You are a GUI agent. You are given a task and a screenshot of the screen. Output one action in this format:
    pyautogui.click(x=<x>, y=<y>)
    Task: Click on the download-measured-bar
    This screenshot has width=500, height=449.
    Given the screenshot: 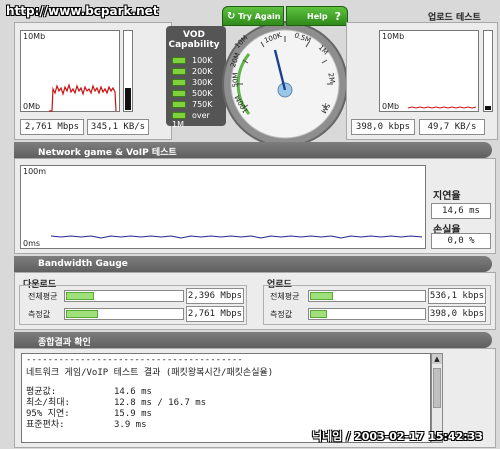 What is the action you would take?
    pyautogui.click(x=124, y=314)
    